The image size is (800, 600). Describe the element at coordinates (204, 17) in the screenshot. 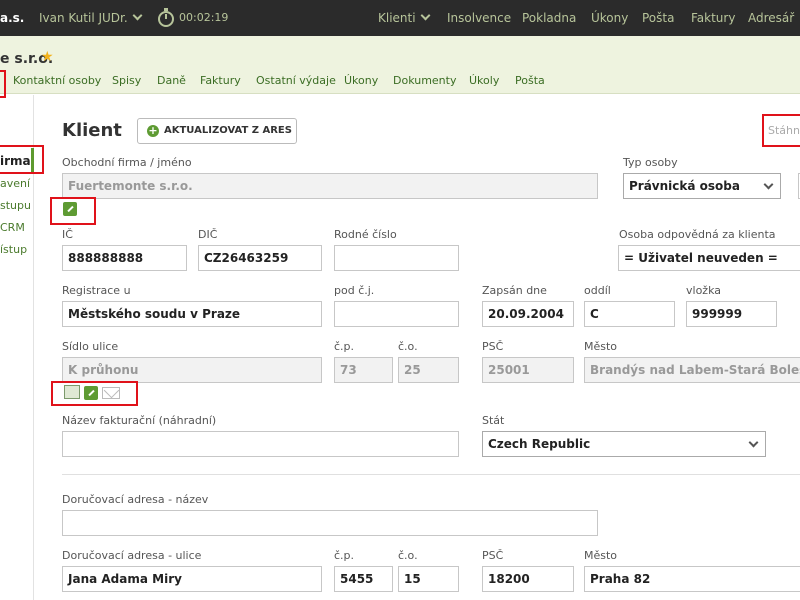

I see `timer-value: 00:02:19` at that location.